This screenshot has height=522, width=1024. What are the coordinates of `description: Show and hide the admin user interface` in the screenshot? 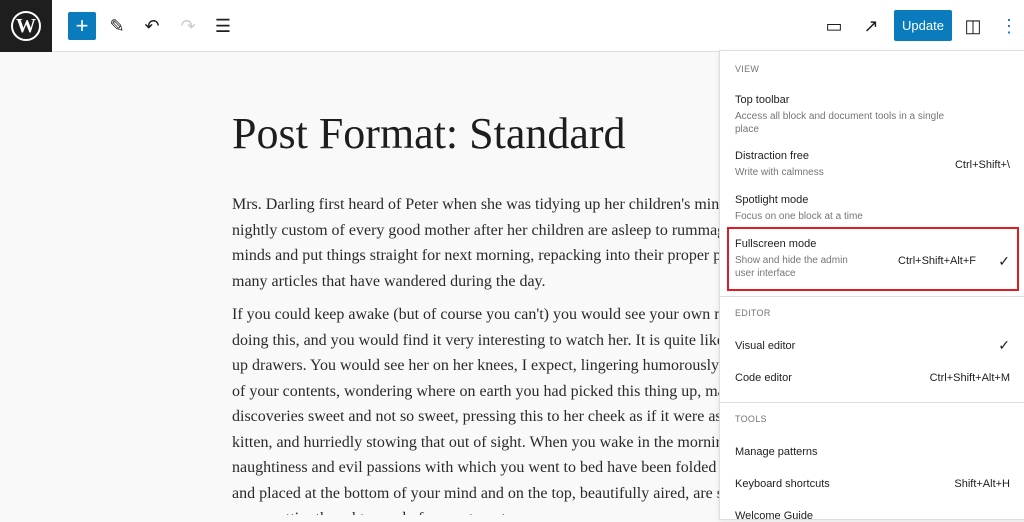 It's located at (791, 267).